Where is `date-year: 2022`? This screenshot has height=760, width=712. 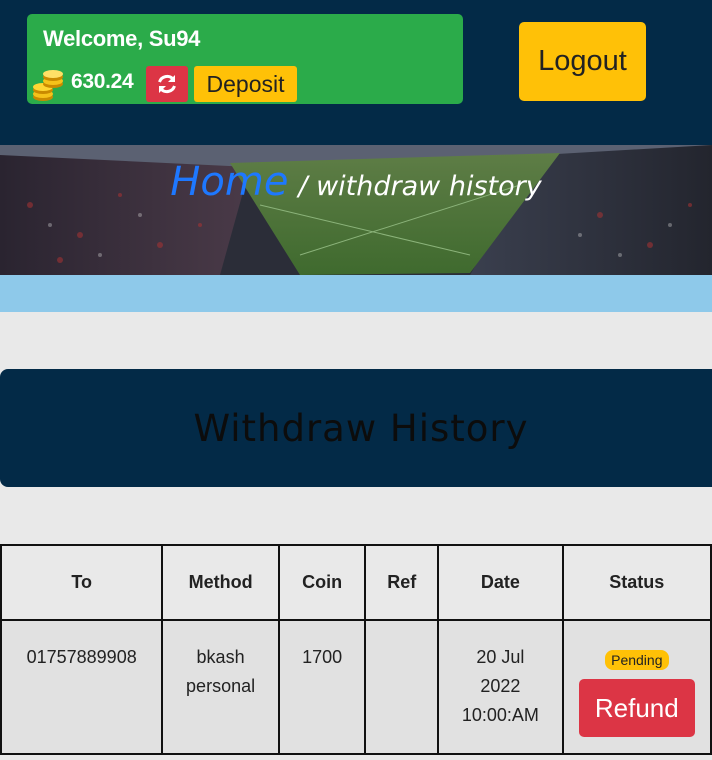
date-year: 2022 is located at coordinates (500, 686).